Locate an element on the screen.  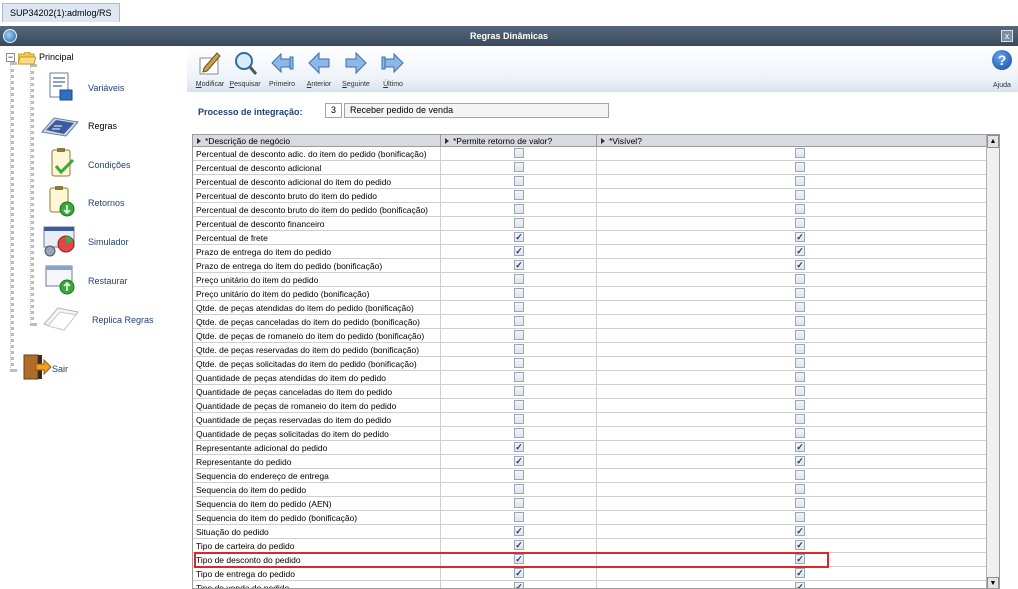
scroll-down-button: ▼ is located at coordinates (993, 582).